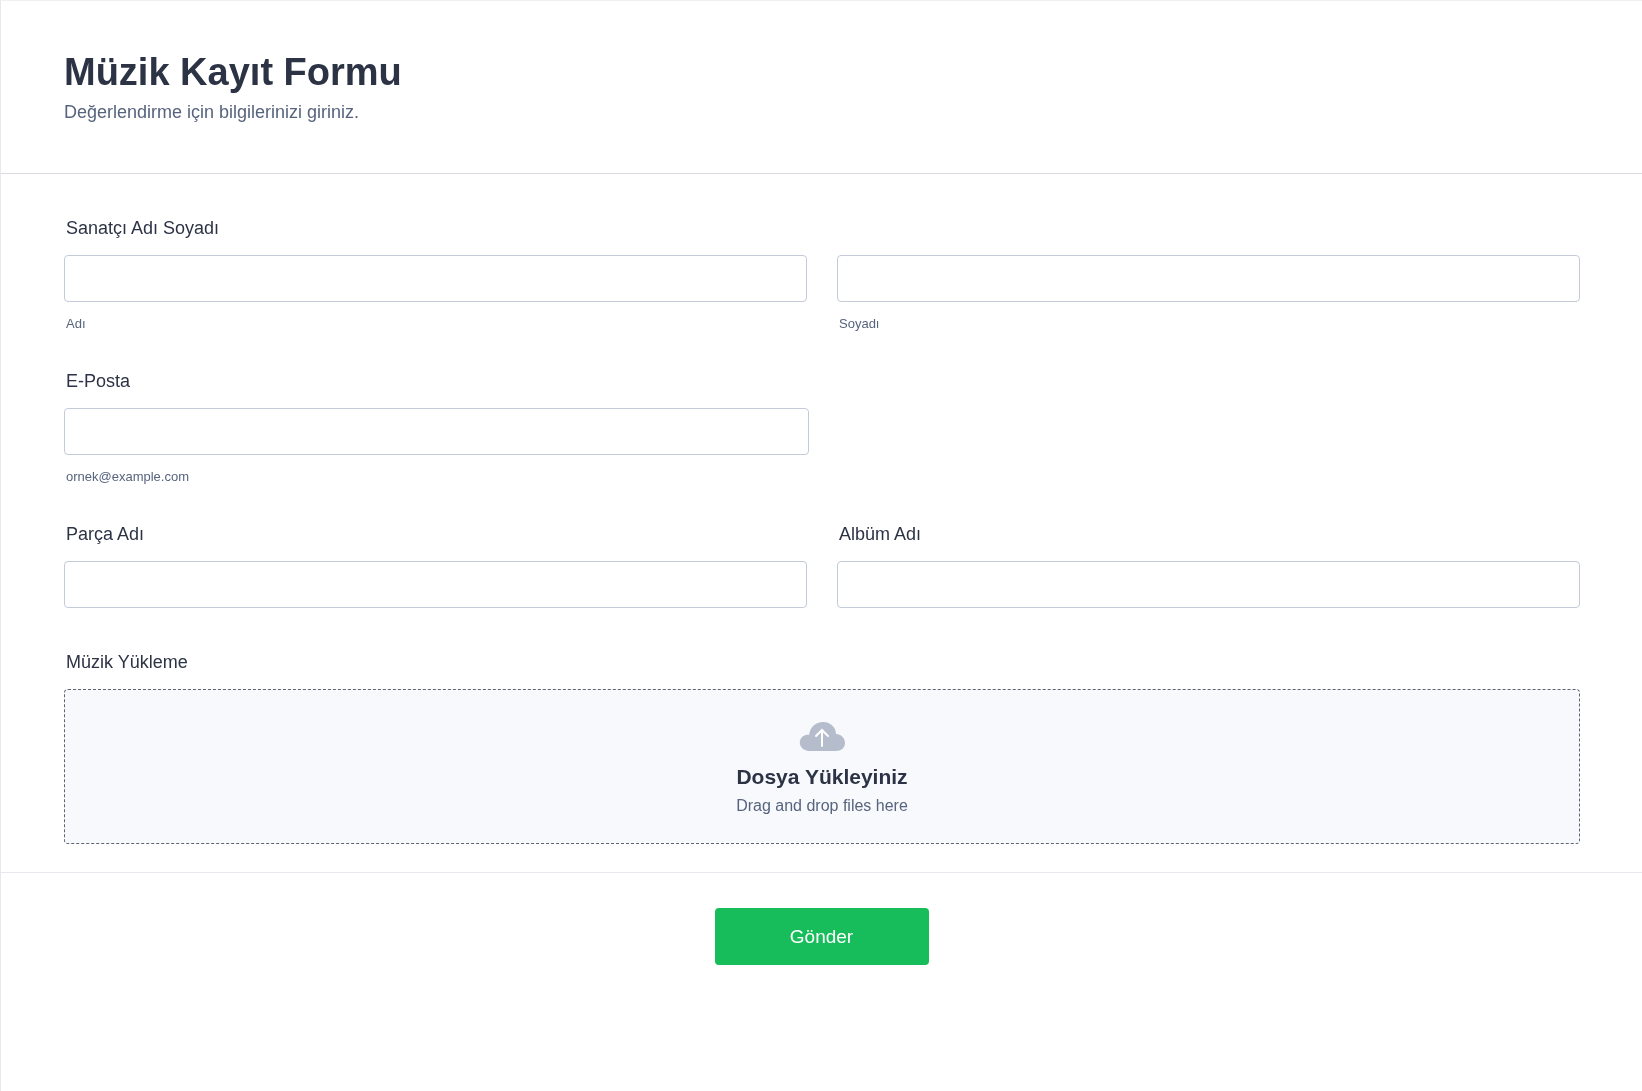 This screenshot has width=1642, height=1091. I want to click on form-subtitle: Değerlendirme için bilgilerinizi giriniz., so click(212, 112).